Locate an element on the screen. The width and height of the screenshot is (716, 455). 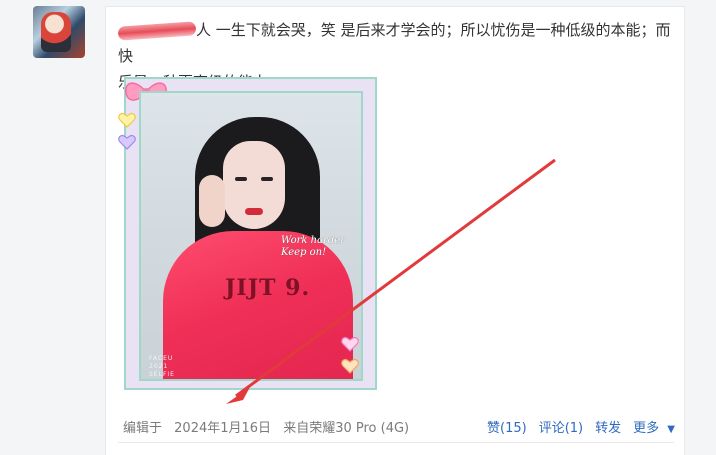
watermark-line-2: 2021 is located at coordinates (159, 366).